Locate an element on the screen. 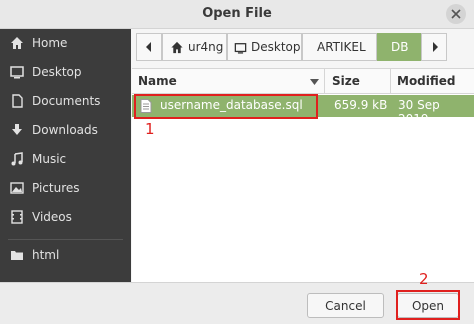  close-icon is located at coordinates (456, 14).